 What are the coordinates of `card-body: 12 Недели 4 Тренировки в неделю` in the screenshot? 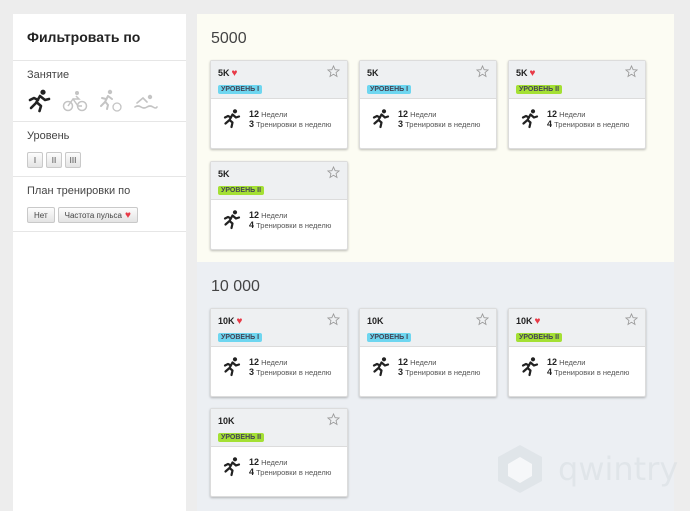 It's located at (279, 471).